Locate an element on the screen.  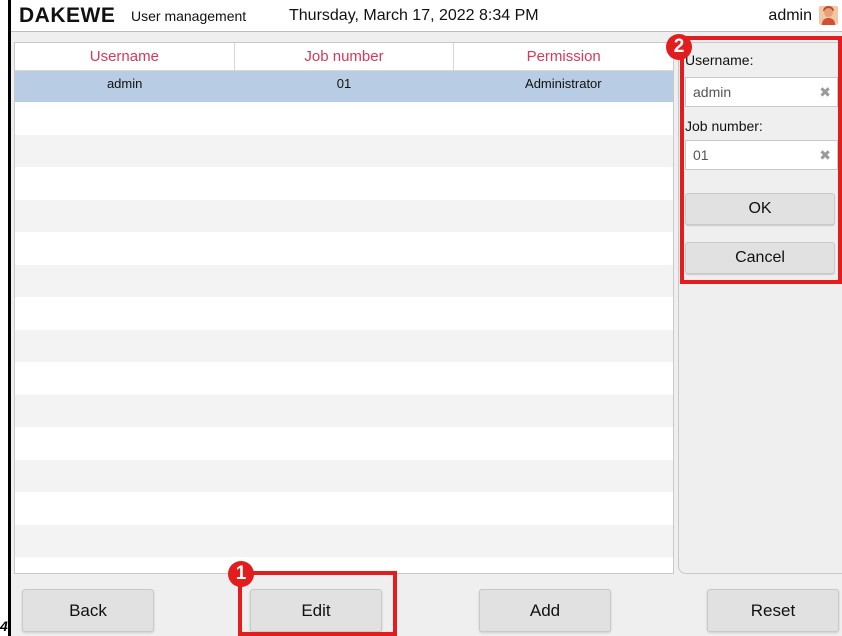
page-title: User management is located at coordinates (189, 16).